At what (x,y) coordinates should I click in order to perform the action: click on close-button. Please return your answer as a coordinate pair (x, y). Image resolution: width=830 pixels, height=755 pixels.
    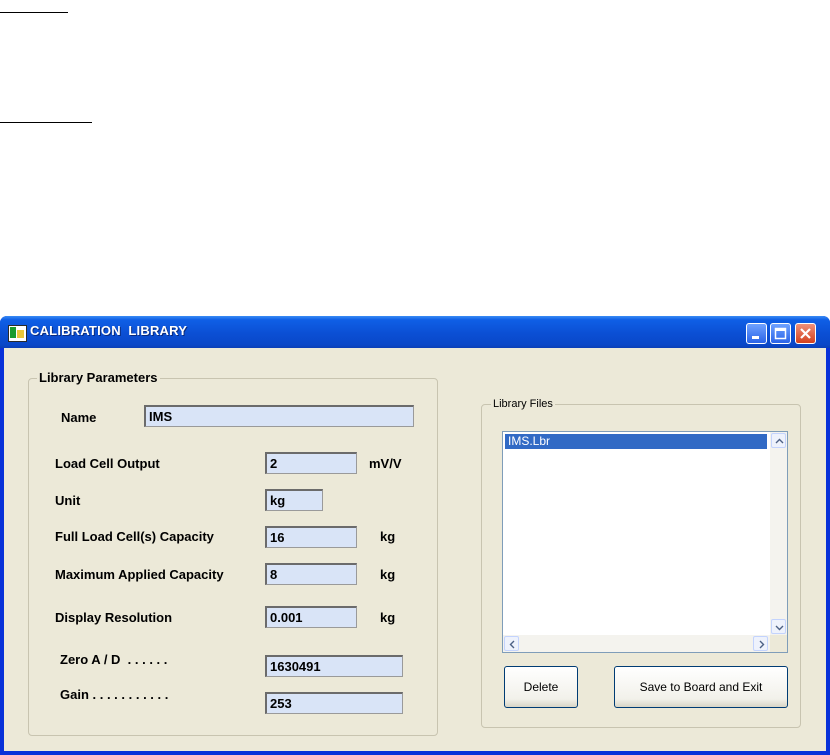
    Looking at the image, I should click on (805, 333).